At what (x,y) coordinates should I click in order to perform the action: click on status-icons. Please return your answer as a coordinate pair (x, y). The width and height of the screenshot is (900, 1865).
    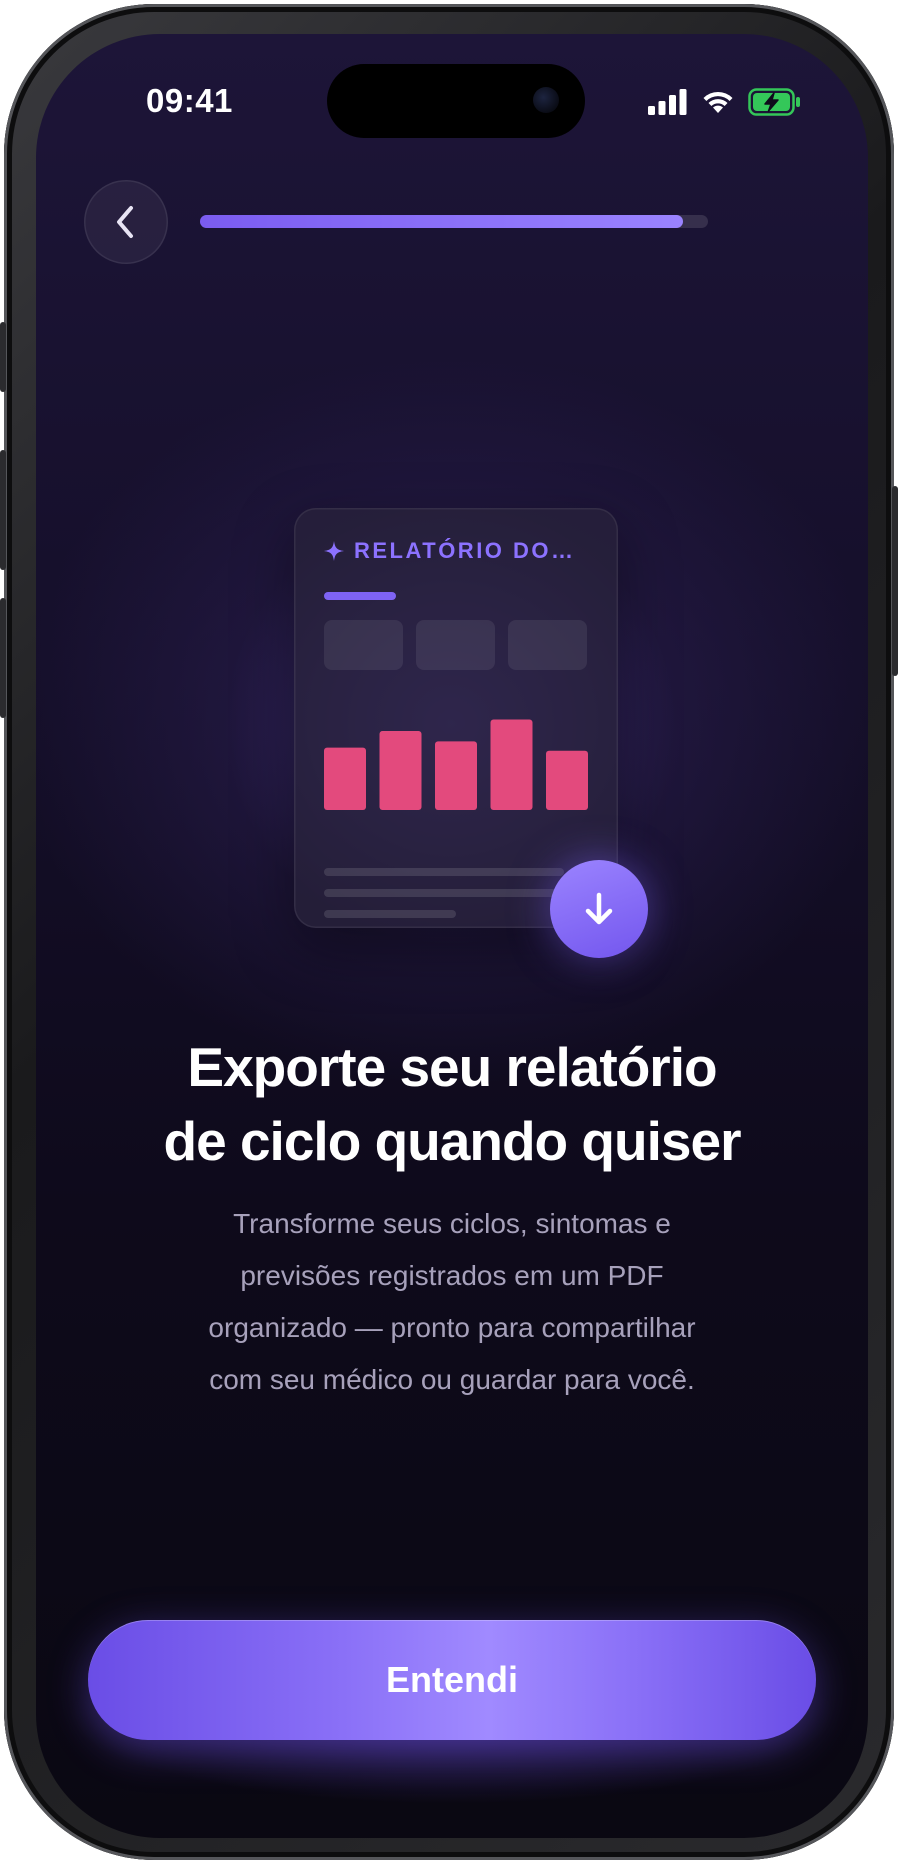
    Looking at the image, I should click on (725, 102).